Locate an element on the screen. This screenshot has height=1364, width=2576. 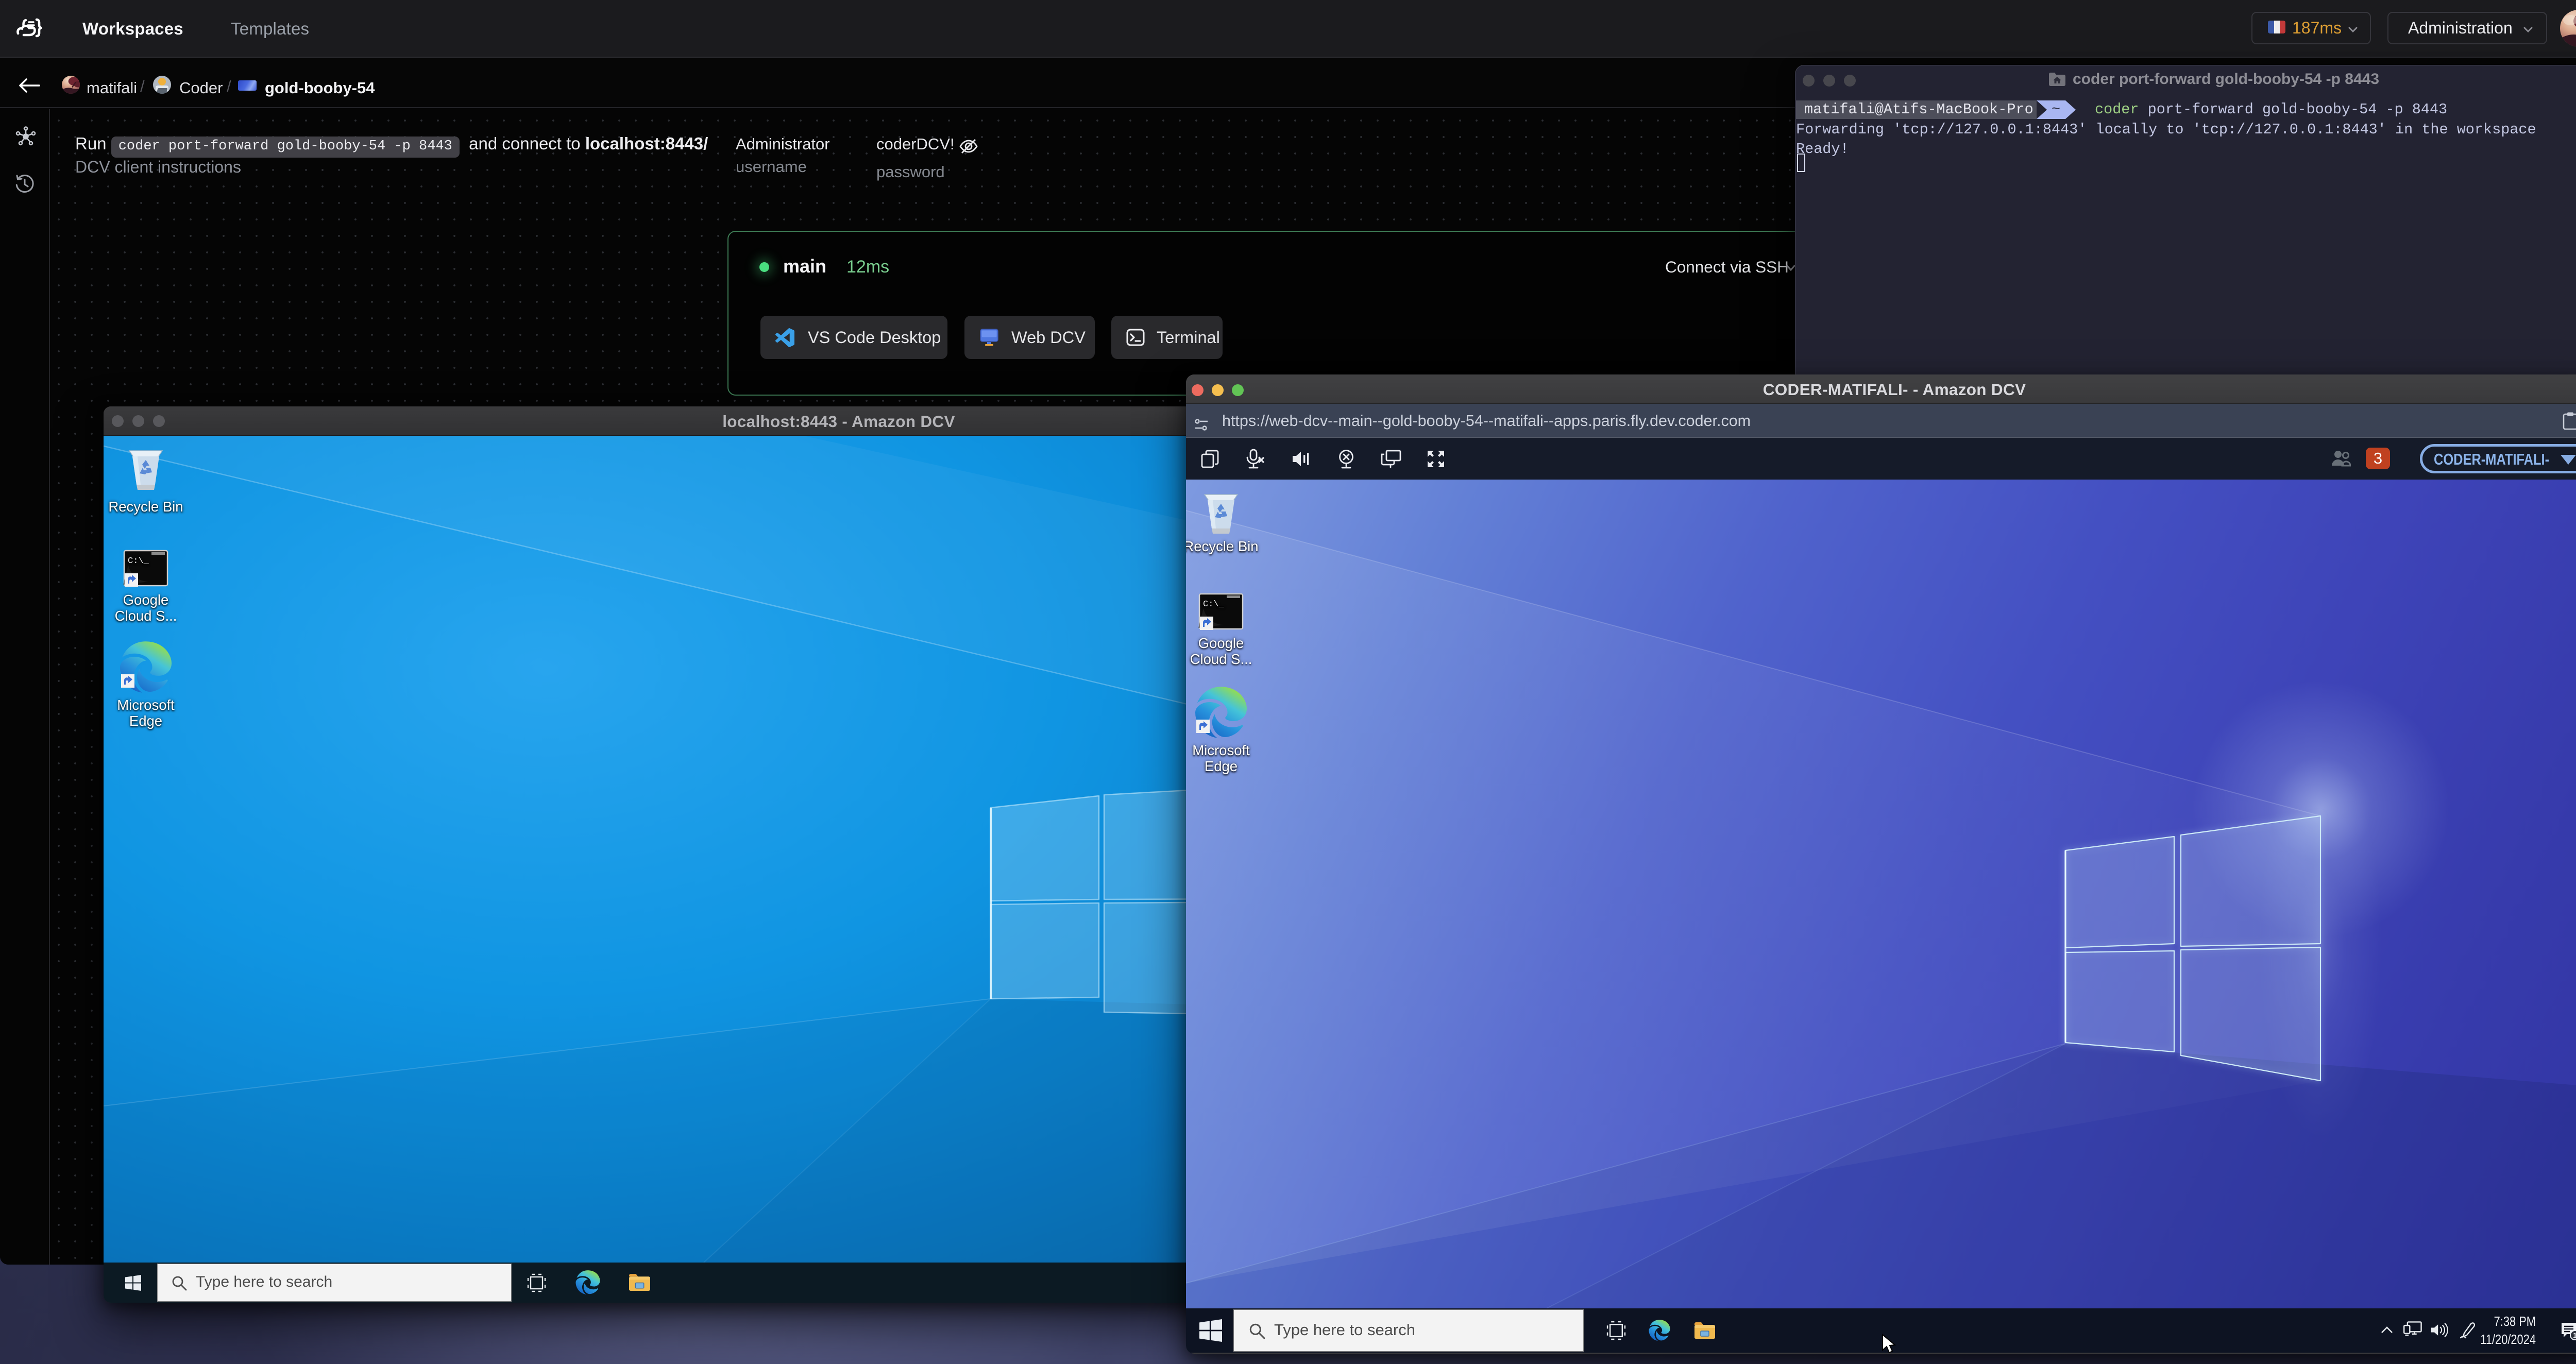
svg-text: 1 is located at coordinates (2574, 1335).